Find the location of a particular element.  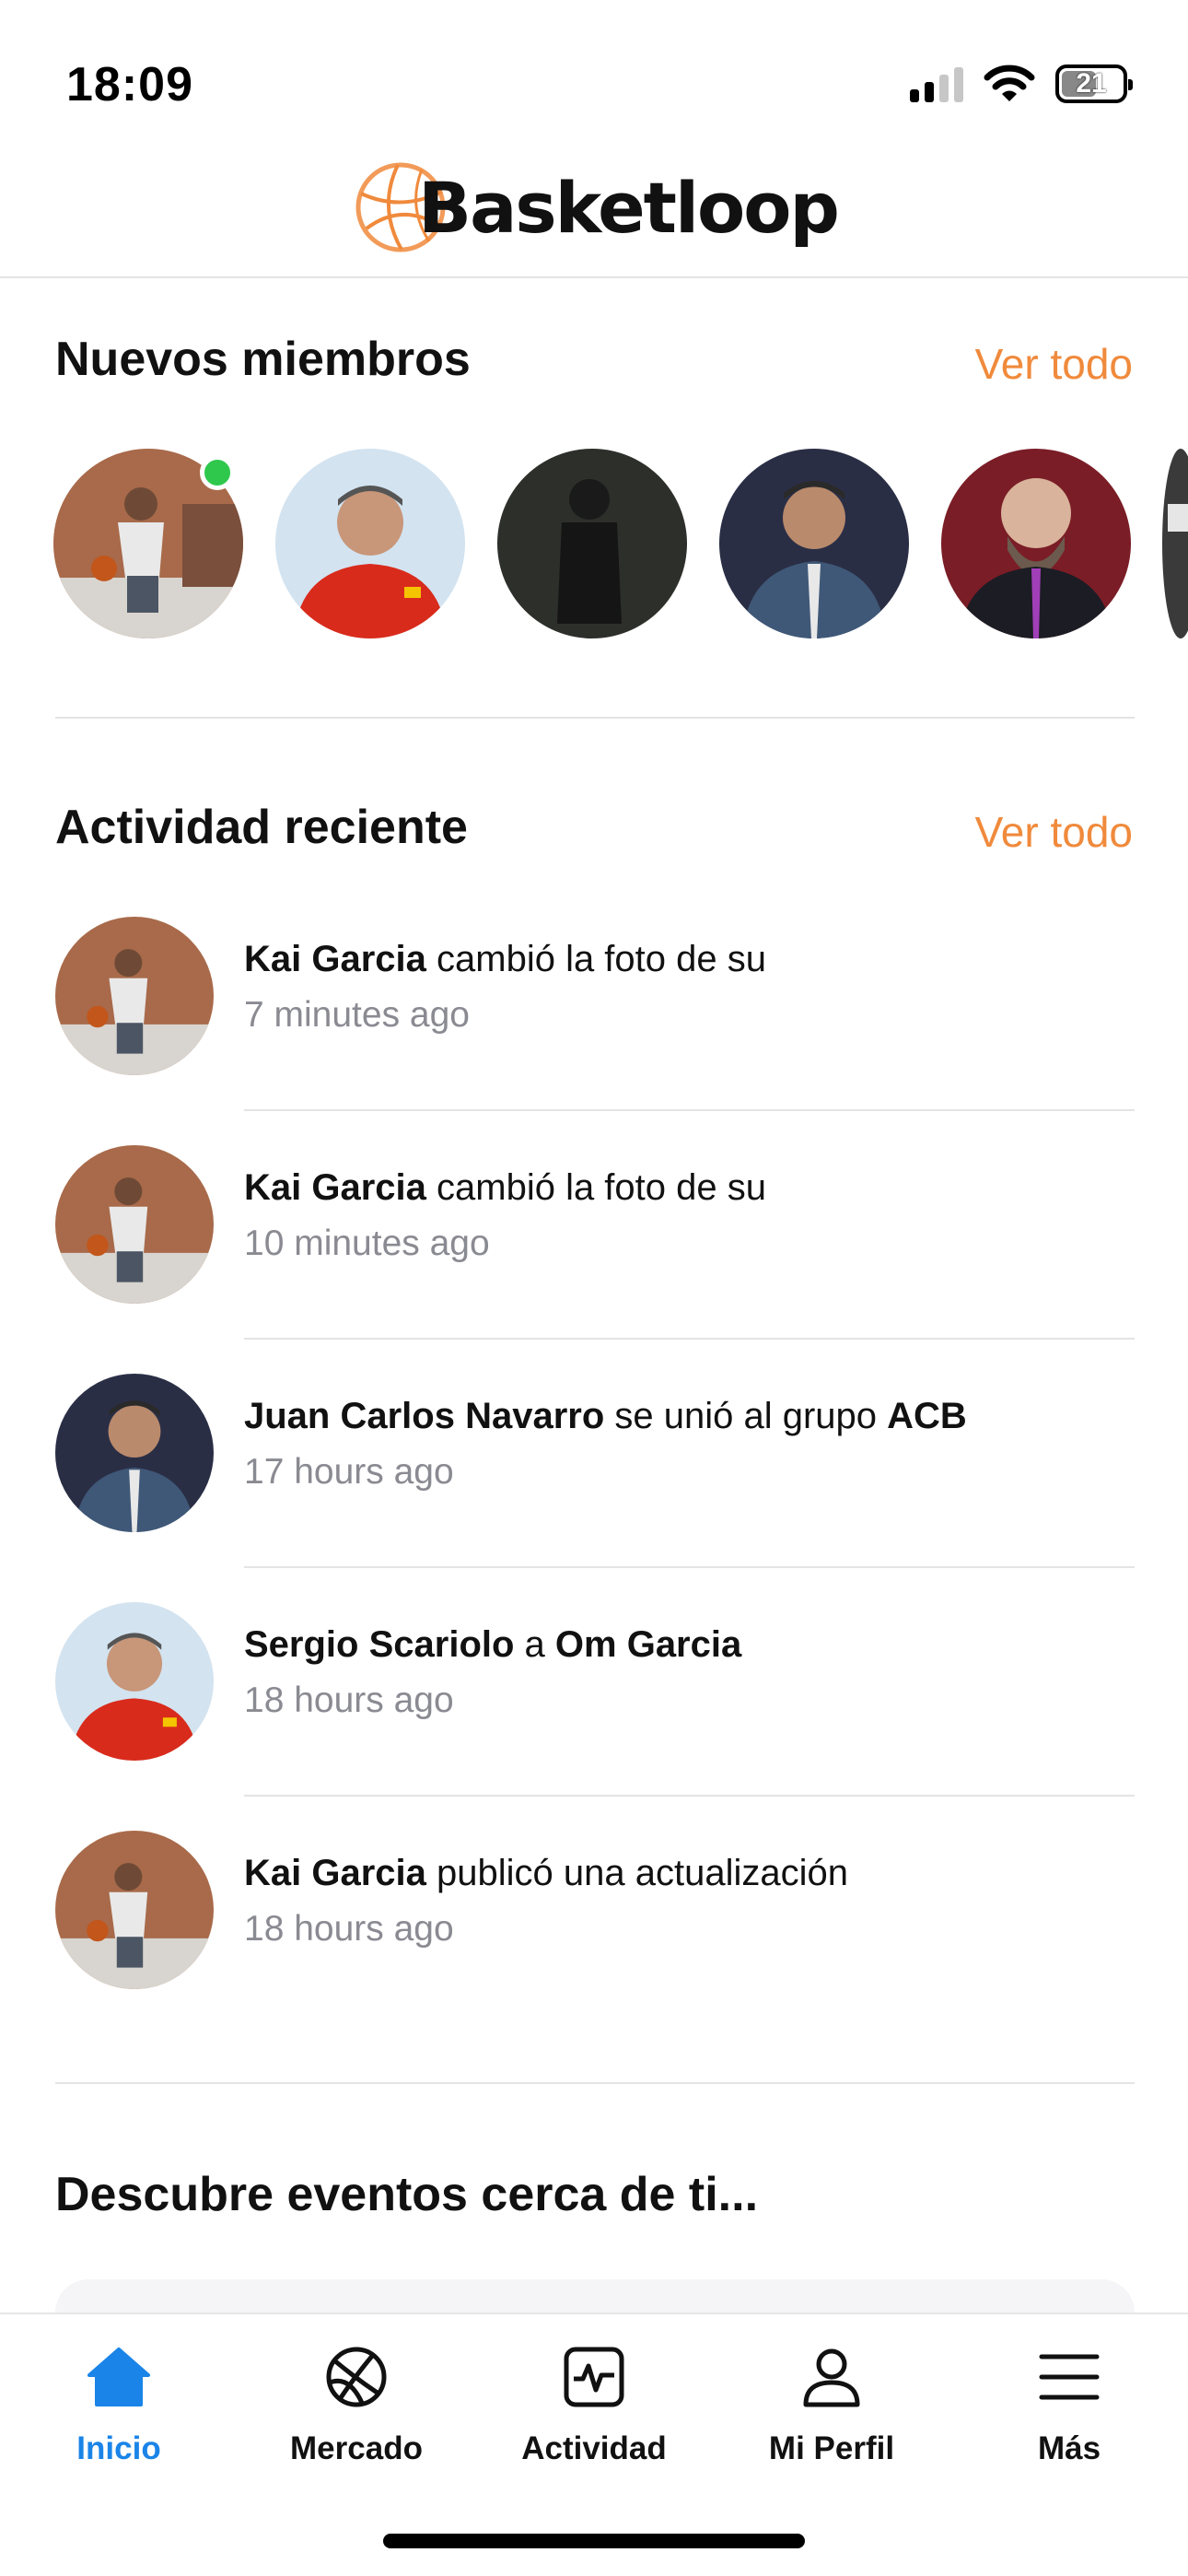

activity-icon is located at coordinates (594, 2377).